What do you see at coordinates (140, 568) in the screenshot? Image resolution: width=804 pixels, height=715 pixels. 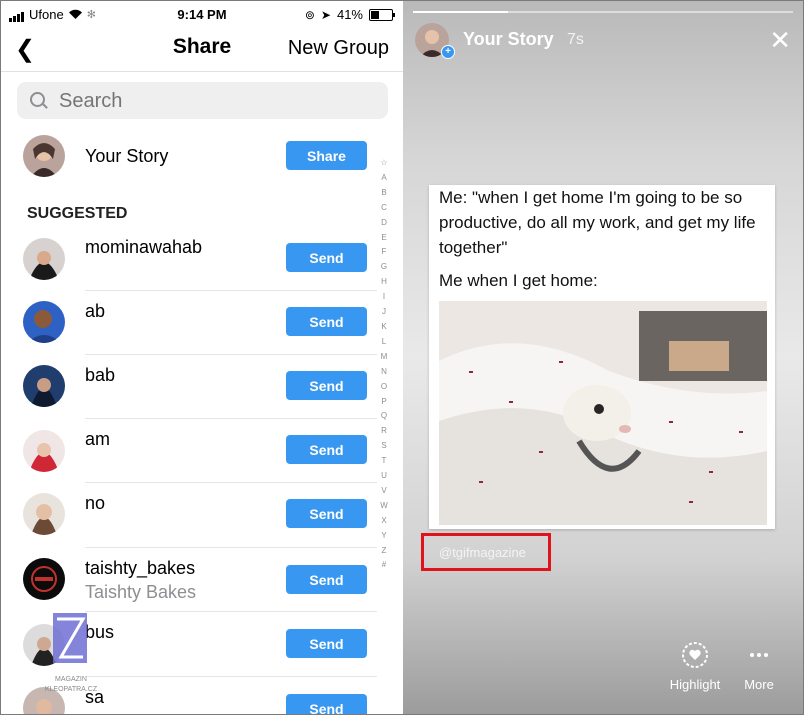 I see `contact-name: taishty_bakes` at bounding box center [140, 568].